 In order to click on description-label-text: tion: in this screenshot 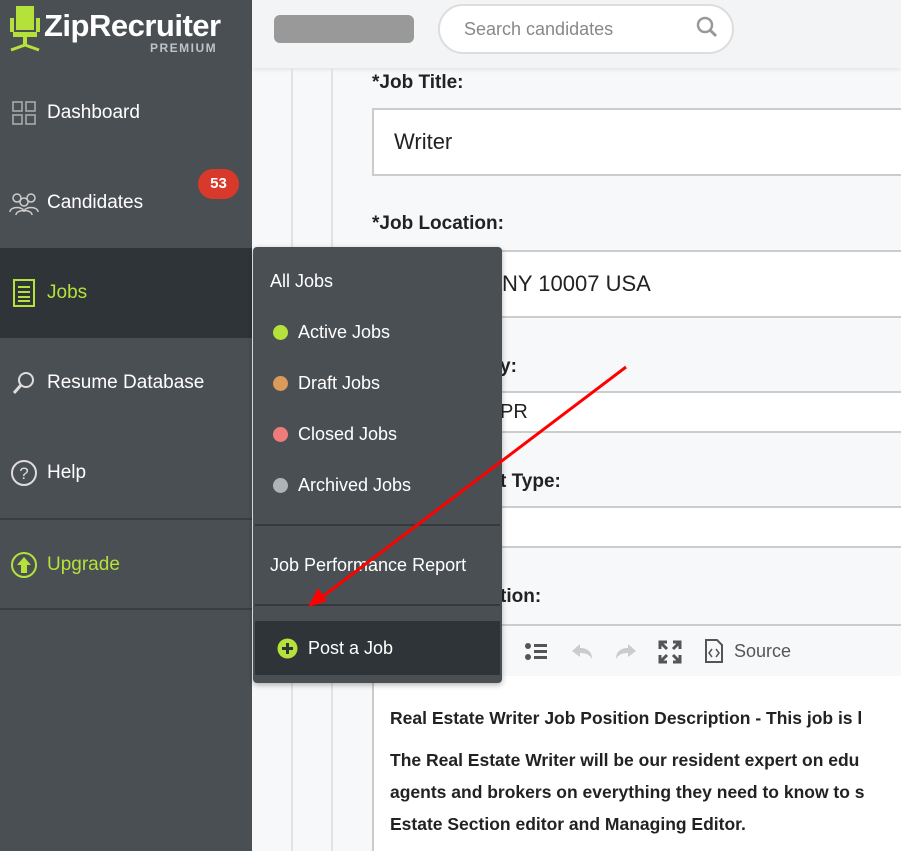, I will do `click(521, 596)`.